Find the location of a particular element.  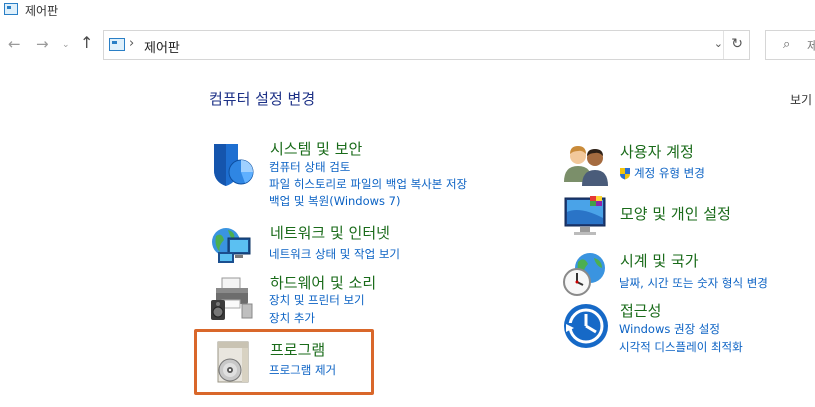

link-windows-recommended-settings: Windows 권장 설정 is located at coordinates (669, 329).